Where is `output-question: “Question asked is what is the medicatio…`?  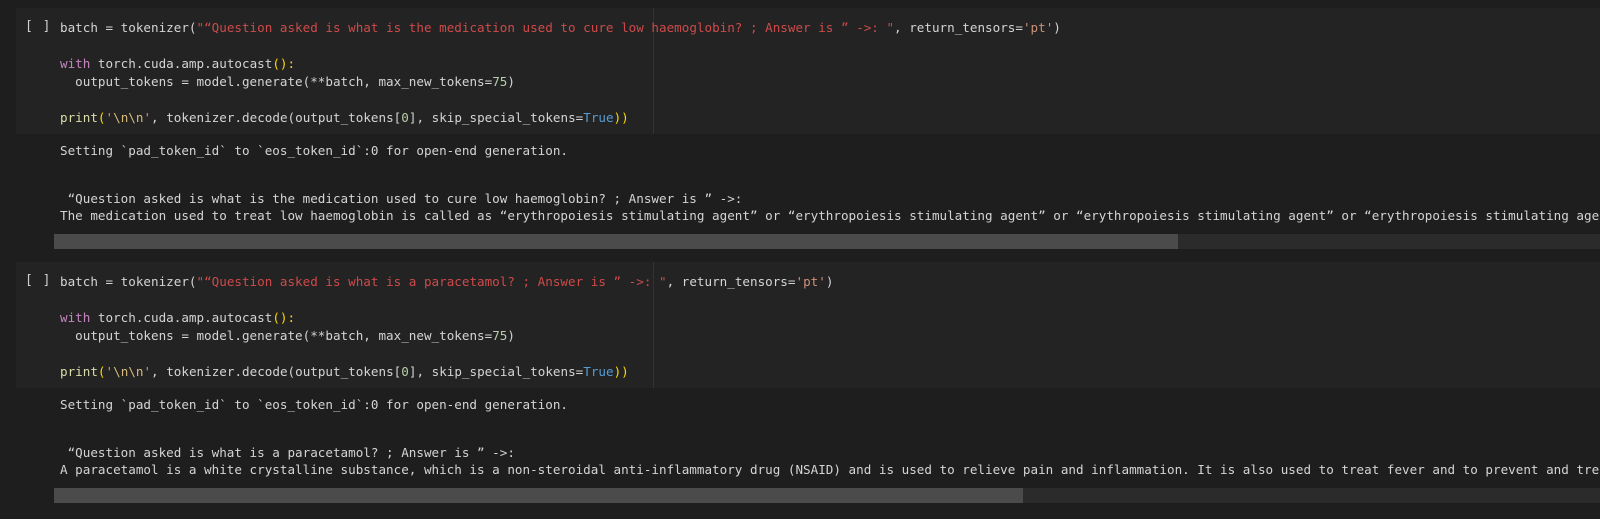 output-question: “Question asked is what is the medicatio… is located at coordinates (401, 198).